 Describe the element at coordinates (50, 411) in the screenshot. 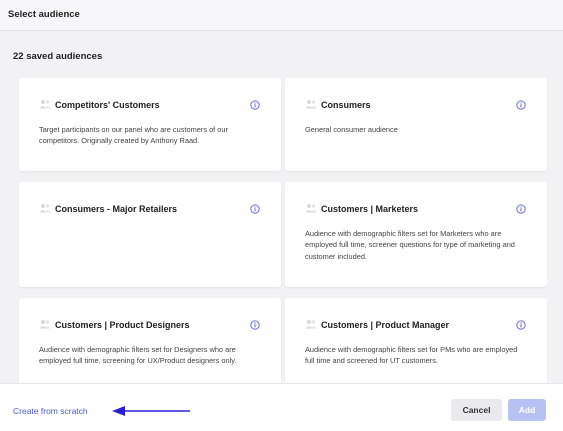

I see `create-from-scratch-link: Create from scratch` at that location.